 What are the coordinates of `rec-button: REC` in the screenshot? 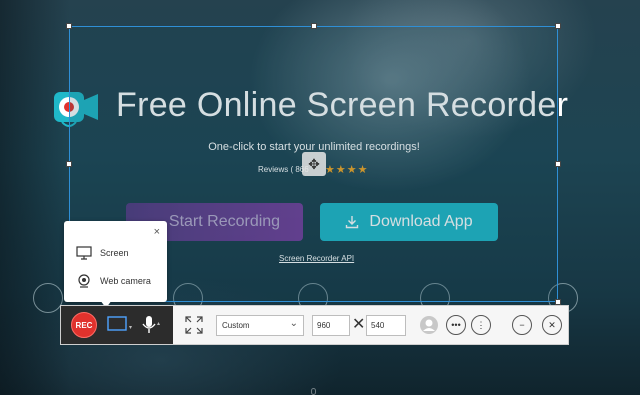 It's located at (84, 325).